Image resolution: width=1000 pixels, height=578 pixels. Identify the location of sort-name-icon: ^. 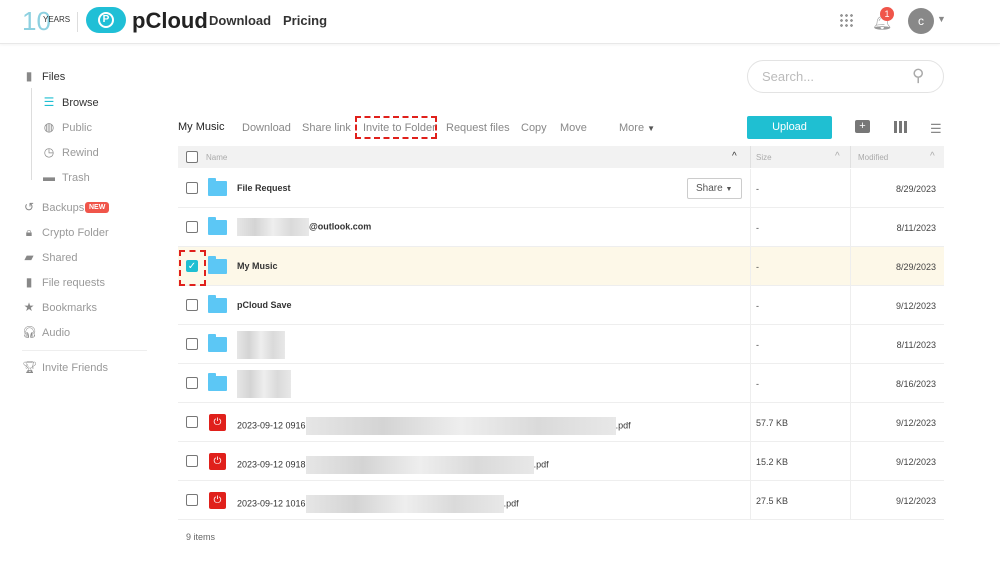
(734, 156).